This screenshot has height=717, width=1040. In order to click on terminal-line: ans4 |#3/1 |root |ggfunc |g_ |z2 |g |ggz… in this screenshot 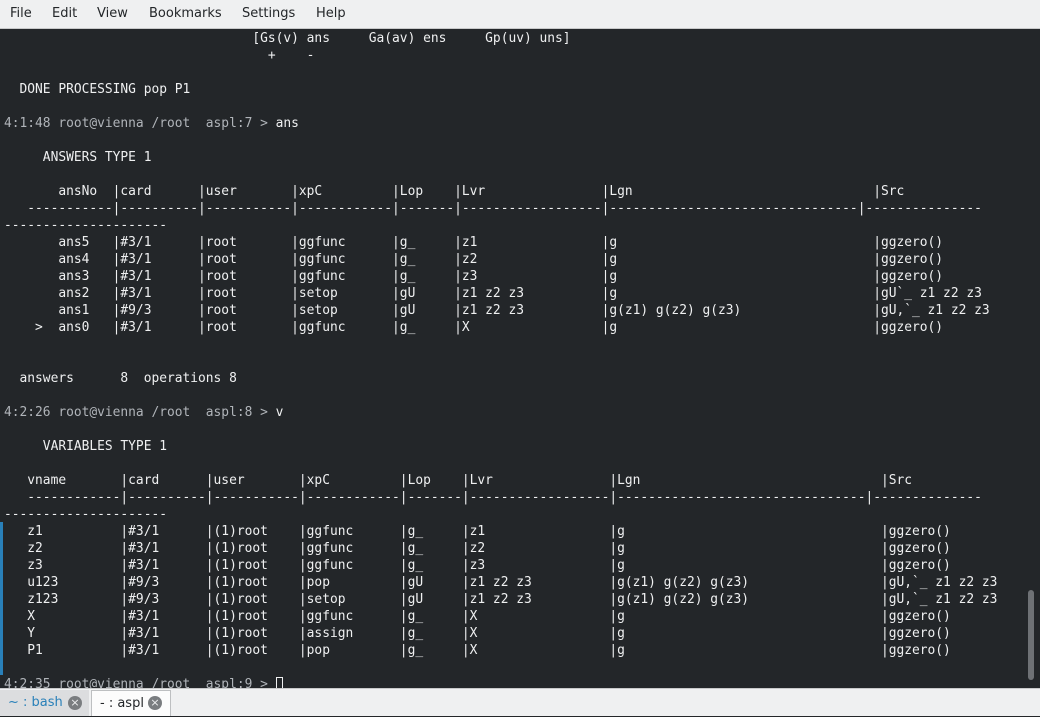, I will do `click(500, 259)`.